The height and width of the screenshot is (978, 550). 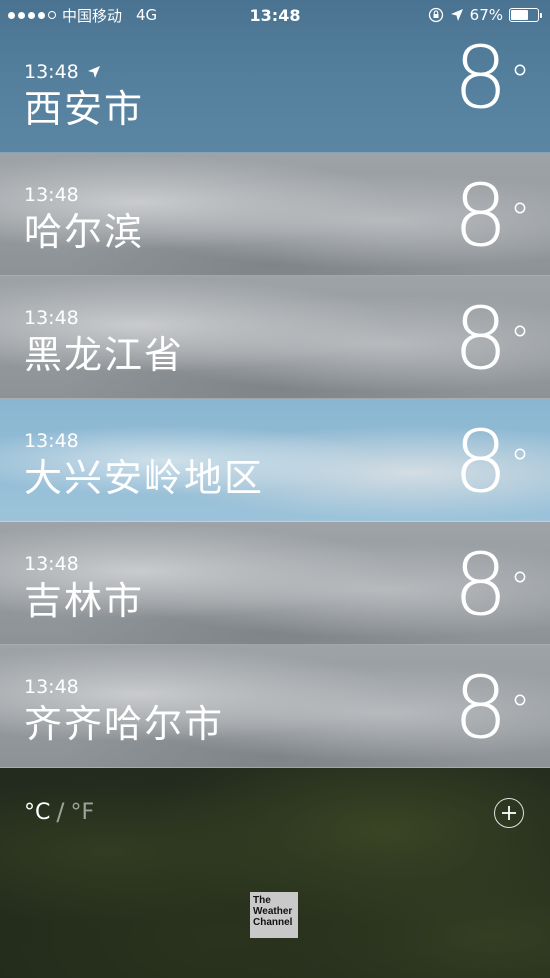 I want to click on status-right: 67%, so click(x=485, y=15).